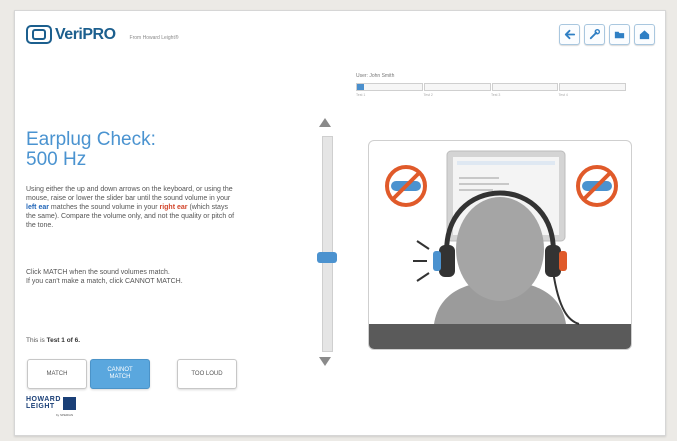 This screenshot has width=677, height=441. I want to click on page-title-line2: 500 Hz, so click(56, 159).